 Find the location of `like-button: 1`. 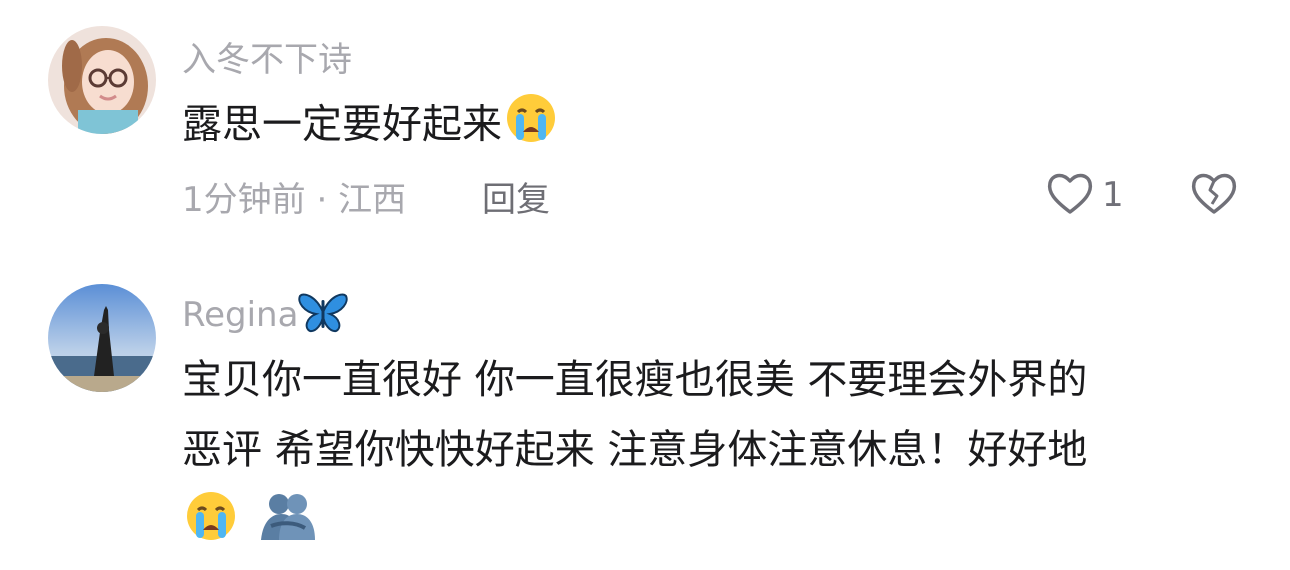

like-button: 1 is located at coordinates (1085, 195).